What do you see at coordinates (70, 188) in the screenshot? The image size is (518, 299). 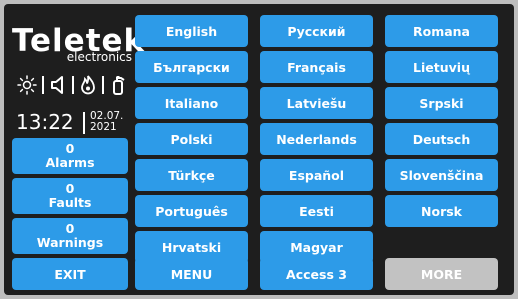 I see `faults-count: 0` at bounding box center [70, 188].